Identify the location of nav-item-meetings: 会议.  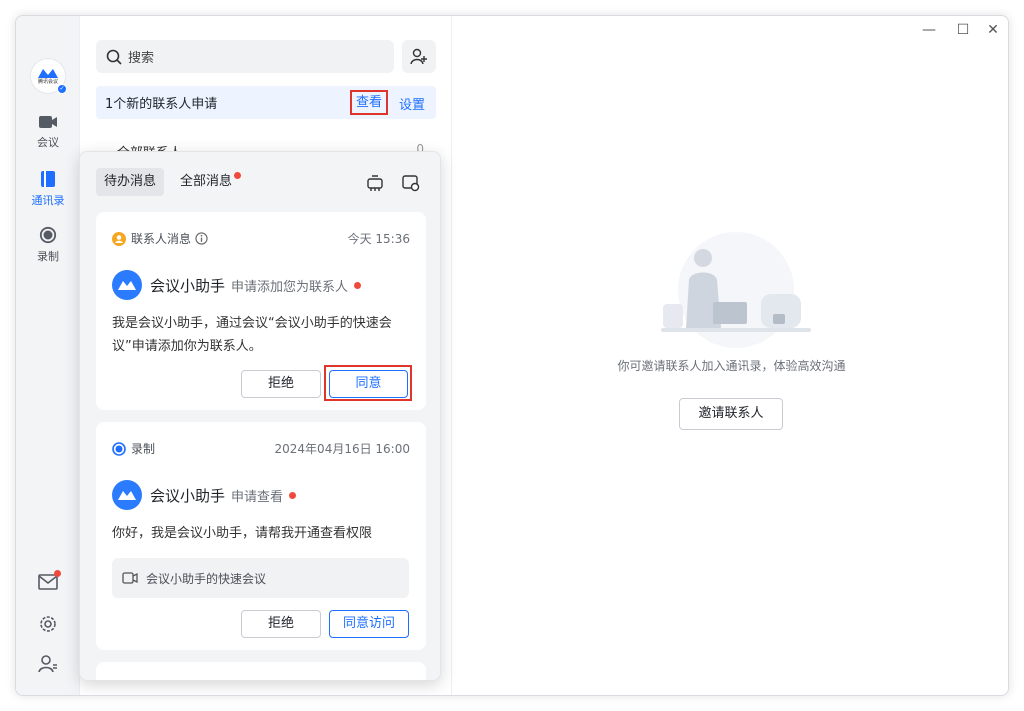
(48, 132).